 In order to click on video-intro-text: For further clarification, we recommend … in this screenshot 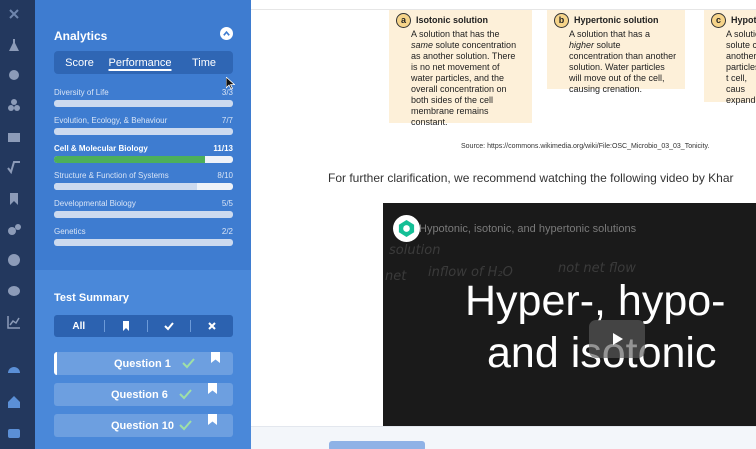, I will do `click(531, 178)`.